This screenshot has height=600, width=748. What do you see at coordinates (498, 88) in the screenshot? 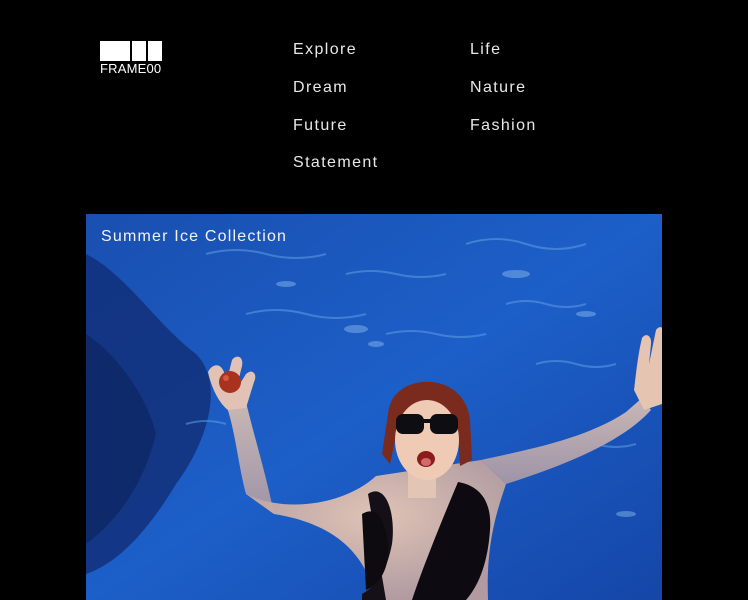
I see `nav-link-nature: Nature` at bounding box center [498, 88].